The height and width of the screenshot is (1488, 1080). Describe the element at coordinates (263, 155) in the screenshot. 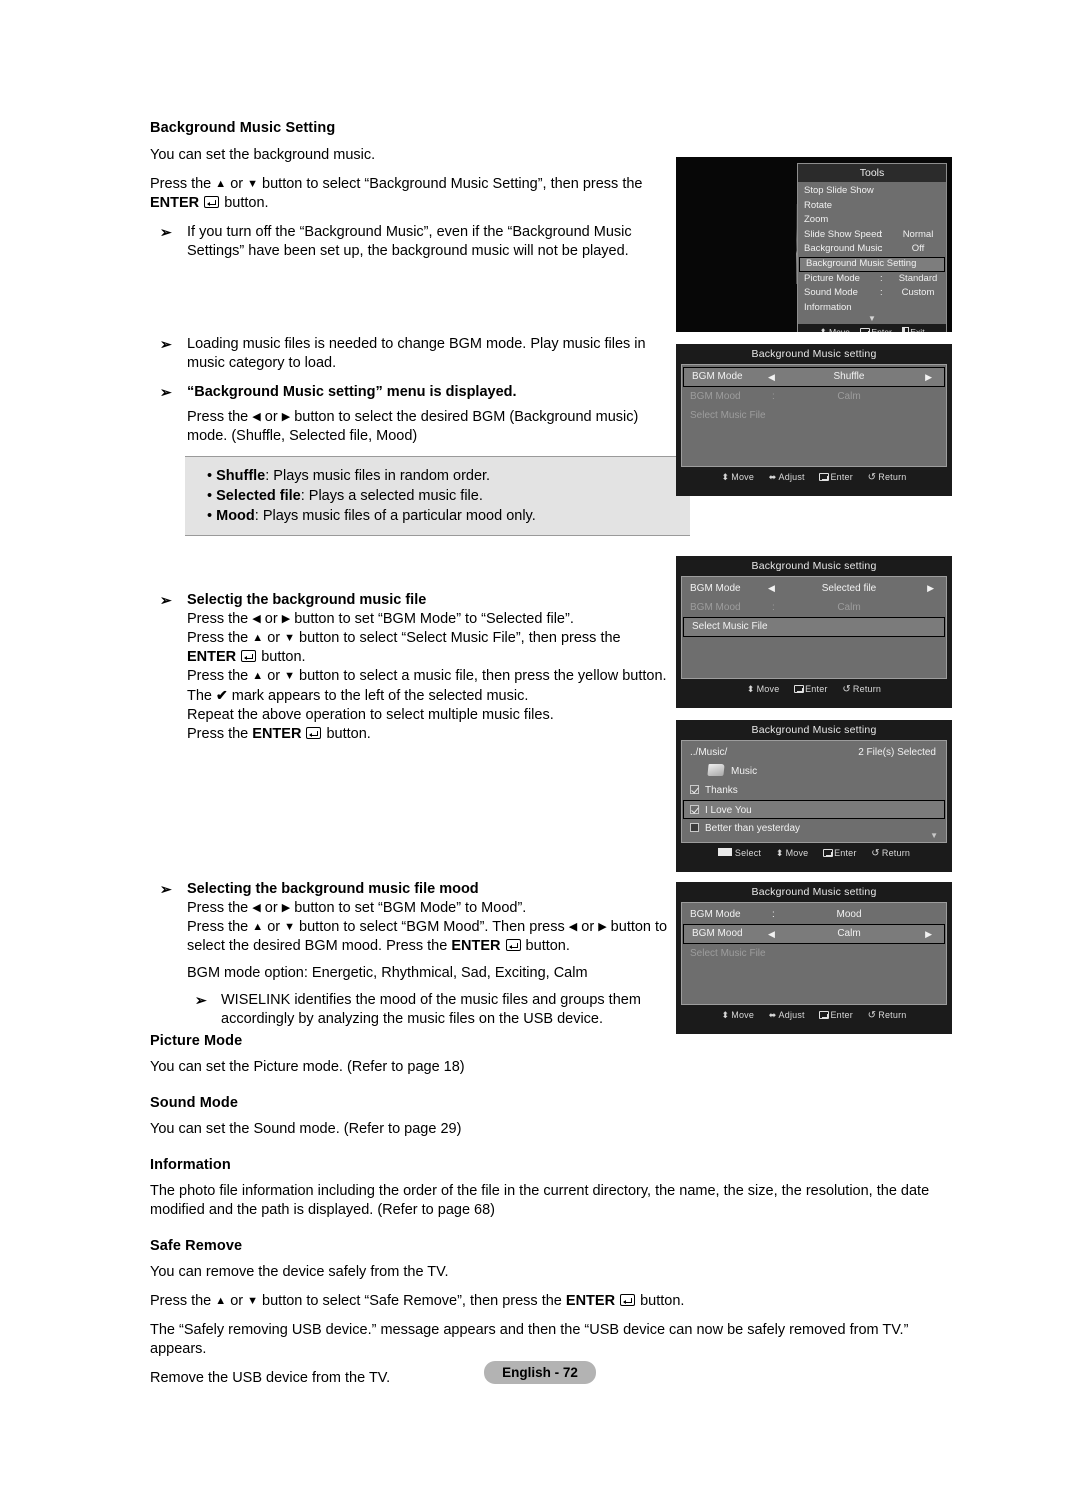

I see `bgm-intro-text: You can set the background music.` at that location.